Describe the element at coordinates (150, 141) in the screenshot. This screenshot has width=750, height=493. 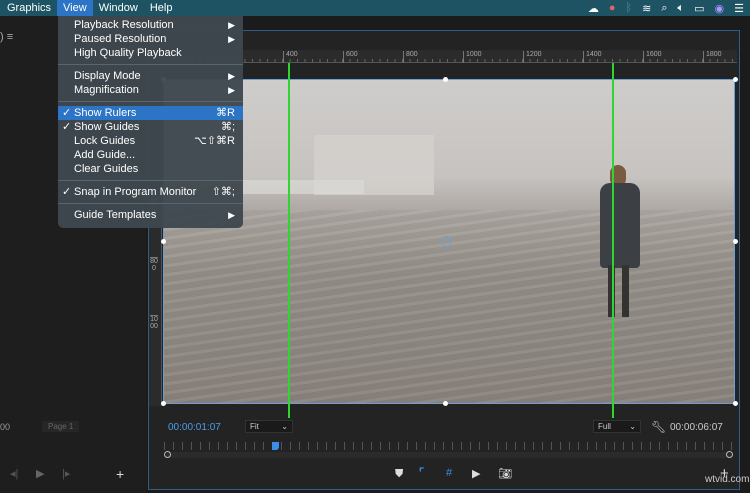
I see `menu-item-lock-guides: Lock Guides ⌥⇧⌘R` at that location.